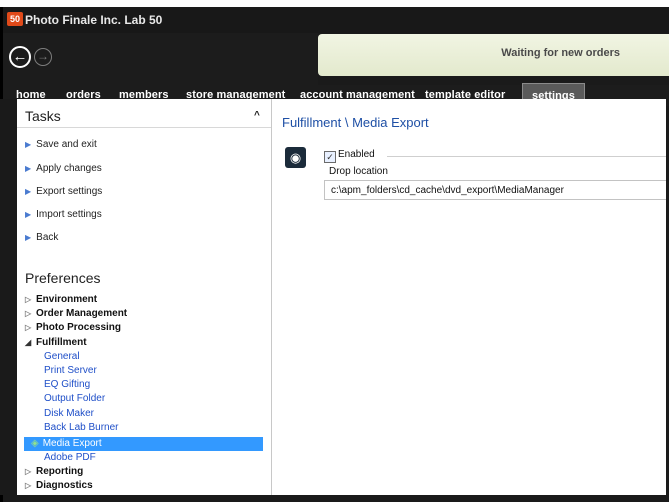  Describe the element at coordinates (144, 127) in the screenshot. I see `divider` at that location.